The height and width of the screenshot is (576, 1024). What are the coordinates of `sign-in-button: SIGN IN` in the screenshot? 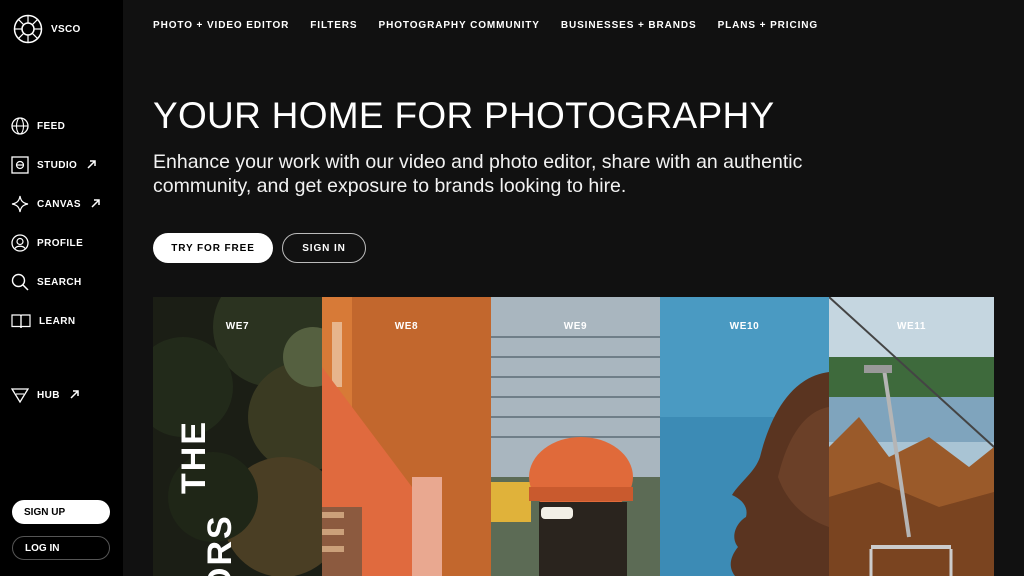 It's located at (324, 248).